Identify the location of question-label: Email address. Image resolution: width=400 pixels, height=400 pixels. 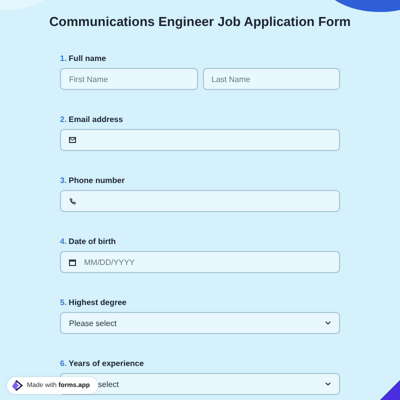
(95, 119).